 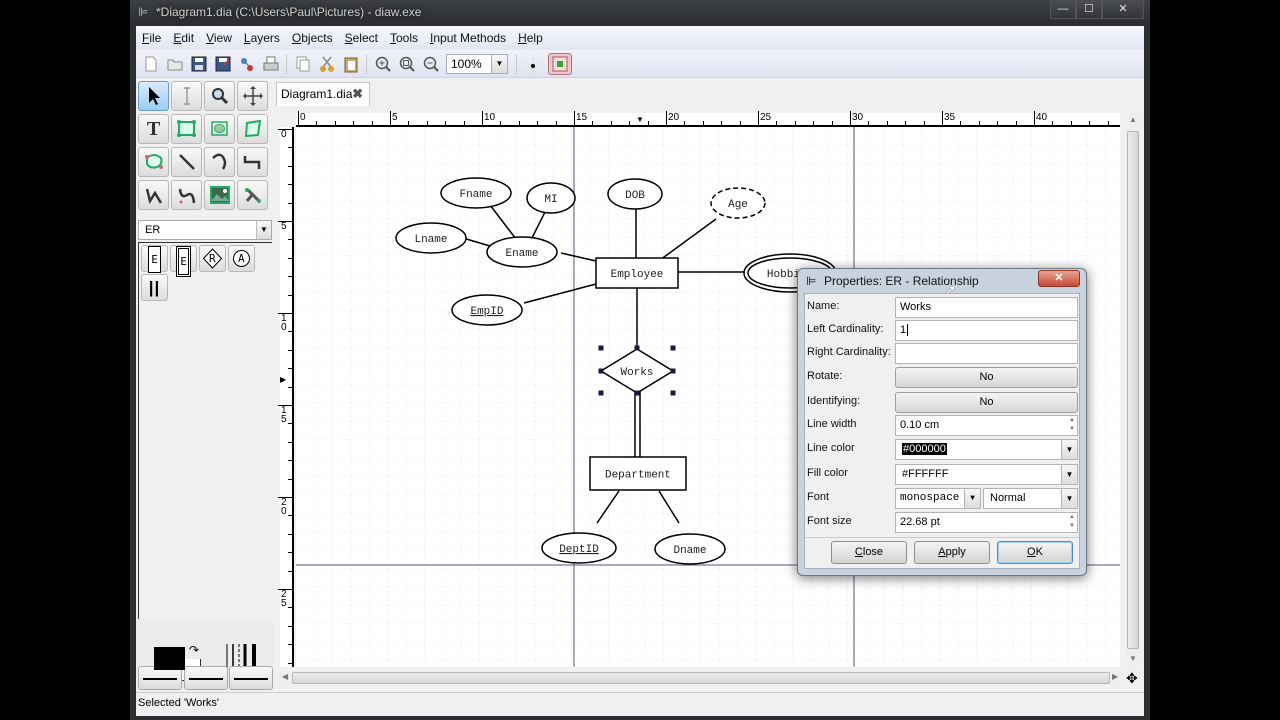 What do you see at coordinates (1059, 278) in the screenshot?
I see `dialog-close-button: ✕` at bounding box center [1059, 278].